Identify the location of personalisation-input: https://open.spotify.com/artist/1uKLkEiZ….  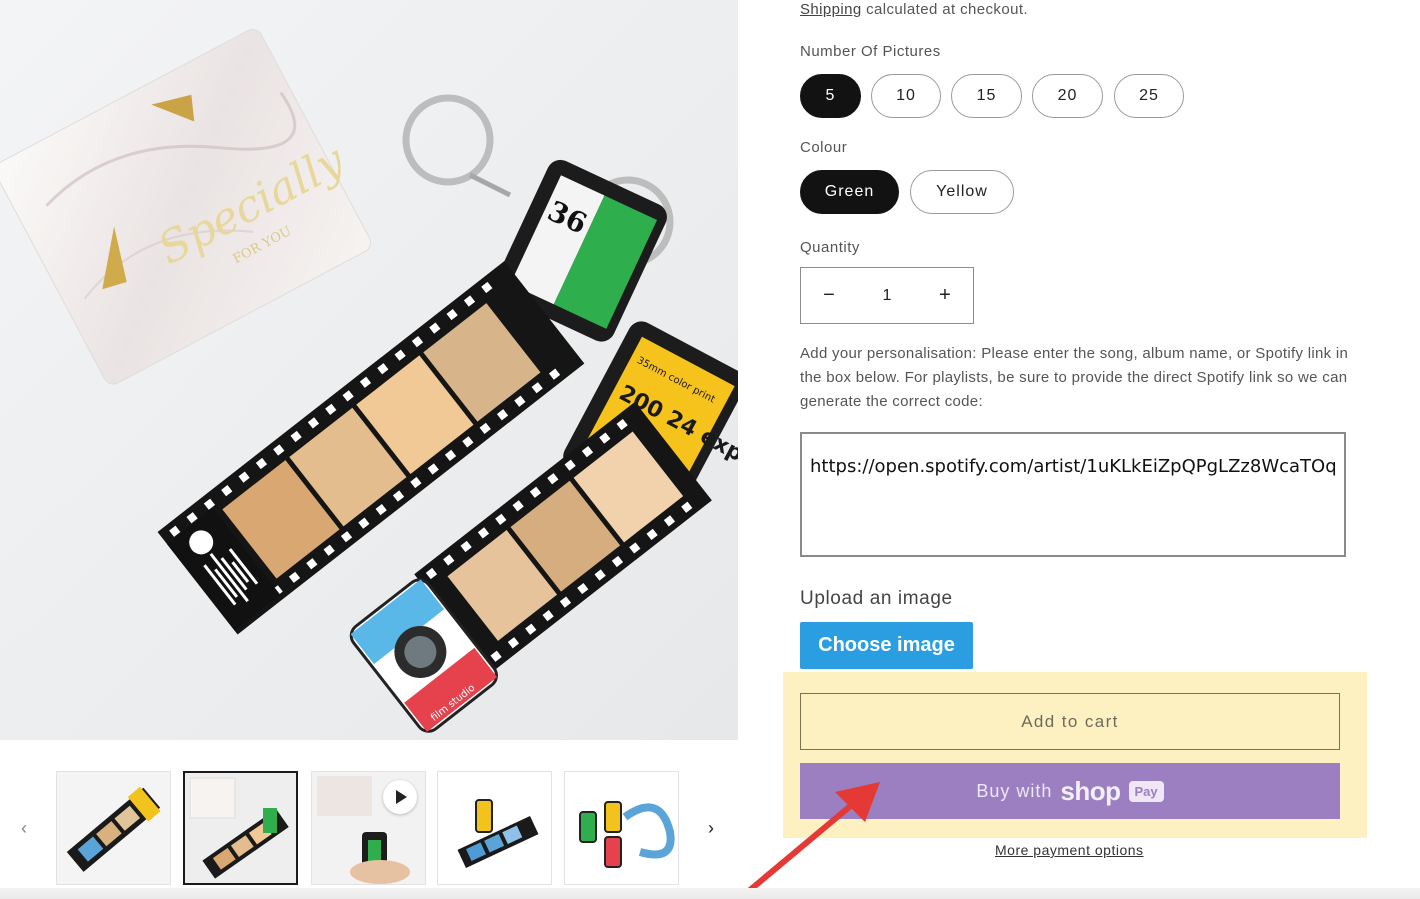
(1073, 494).